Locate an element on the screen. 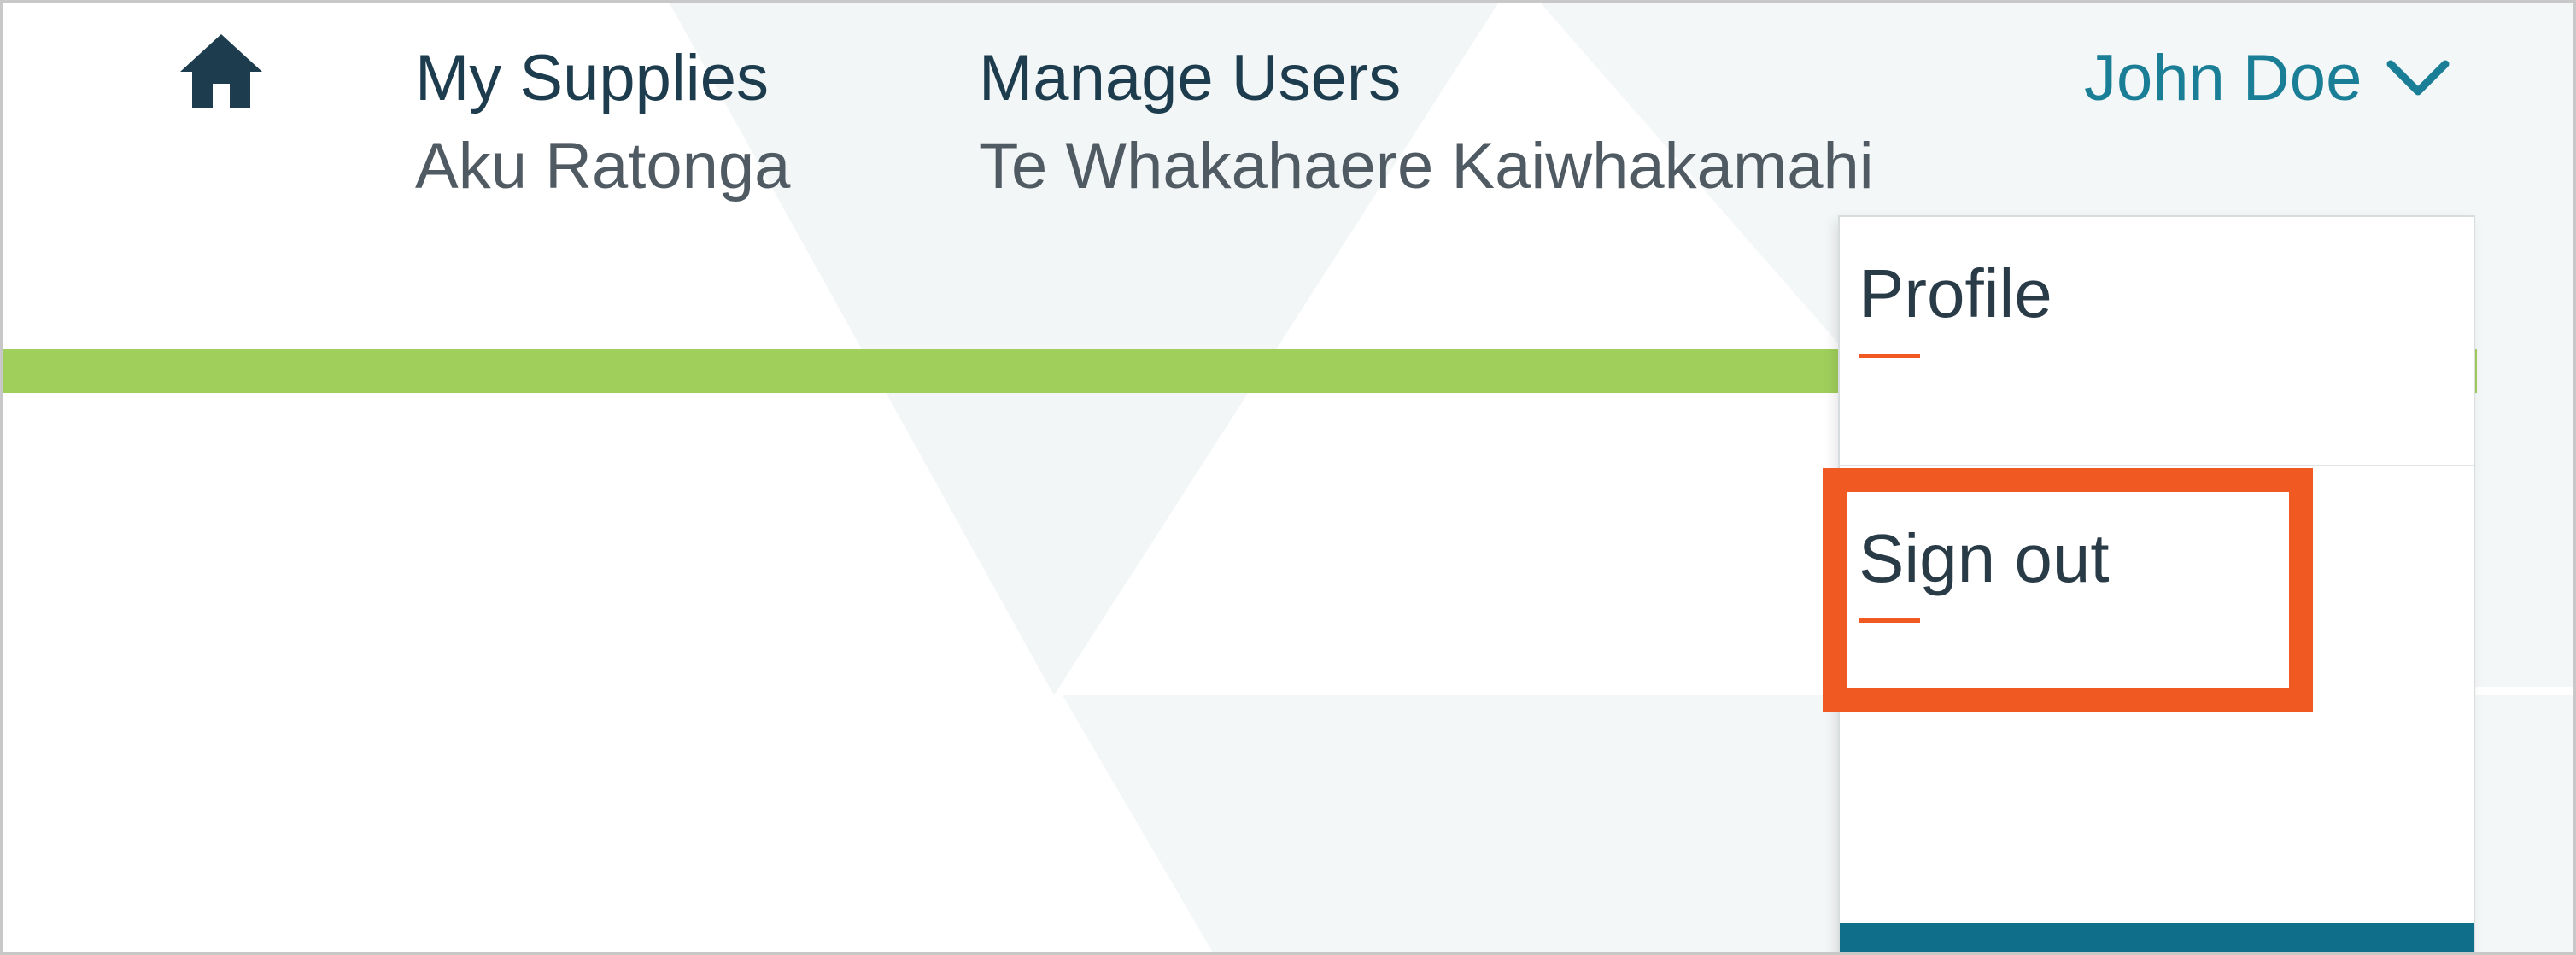  home-icon is located at coordinates (221, 71).